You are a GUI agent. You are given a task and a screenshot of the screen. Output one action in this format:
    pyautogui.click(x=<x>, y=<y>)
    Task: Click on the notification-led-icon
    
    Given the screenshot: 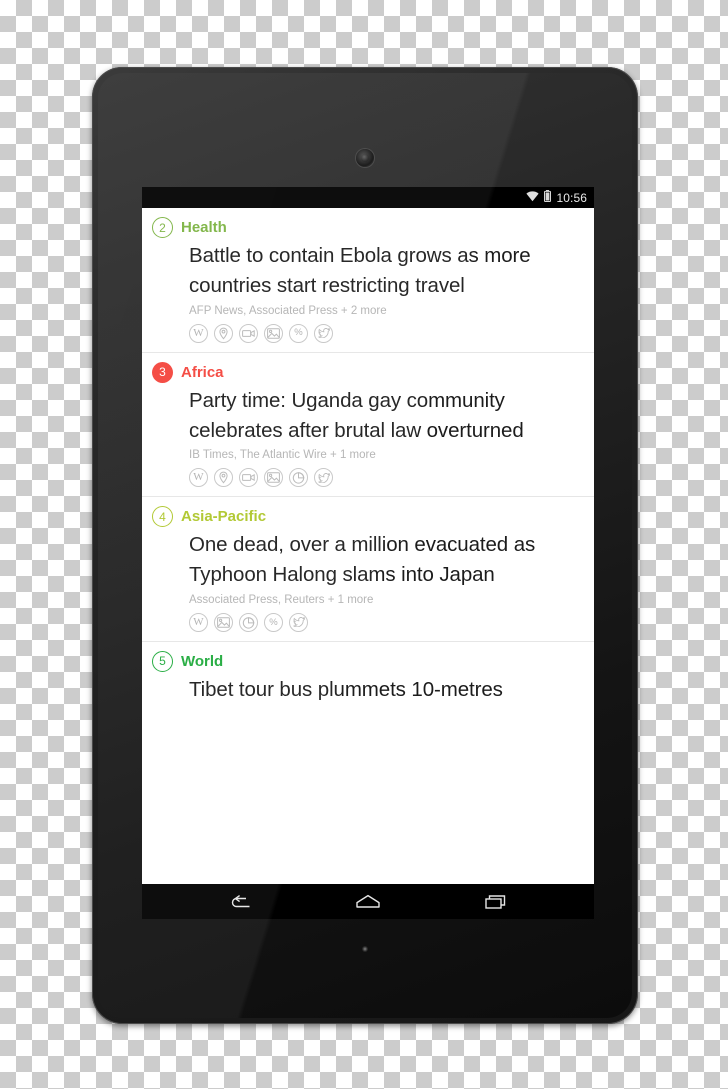 What is the action you would take?
    pyautogui.click(x=365, y=949)
    